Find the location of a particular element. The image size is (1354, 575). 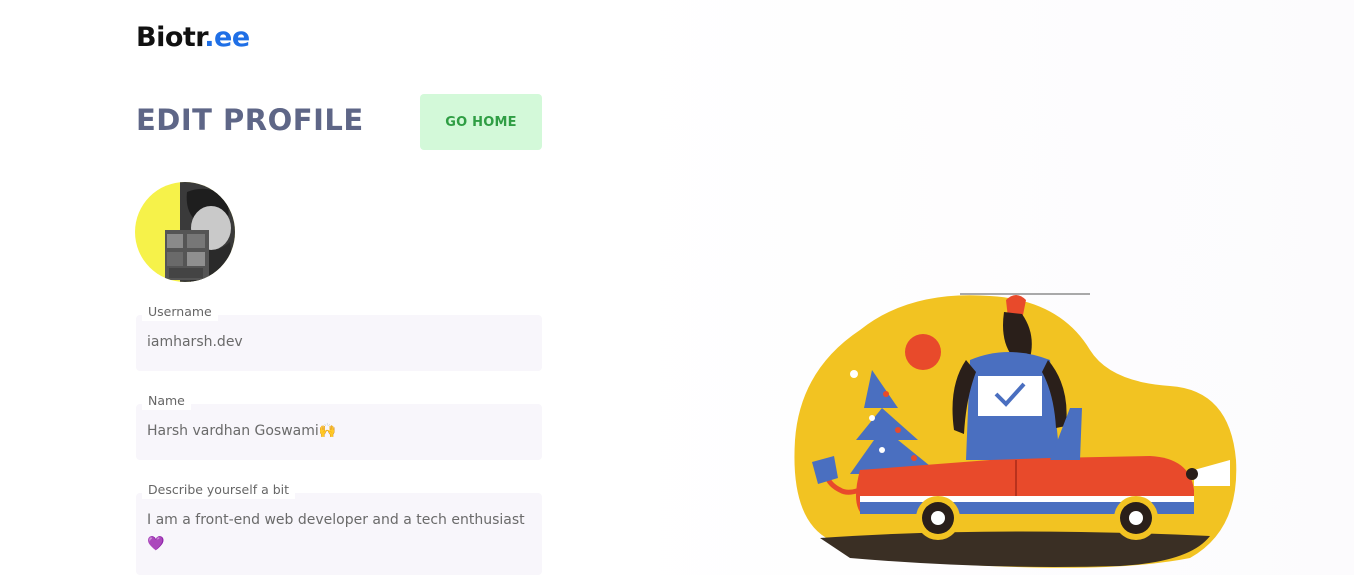

username-field: iamharsh.dev is located at coordinates (339, 343).